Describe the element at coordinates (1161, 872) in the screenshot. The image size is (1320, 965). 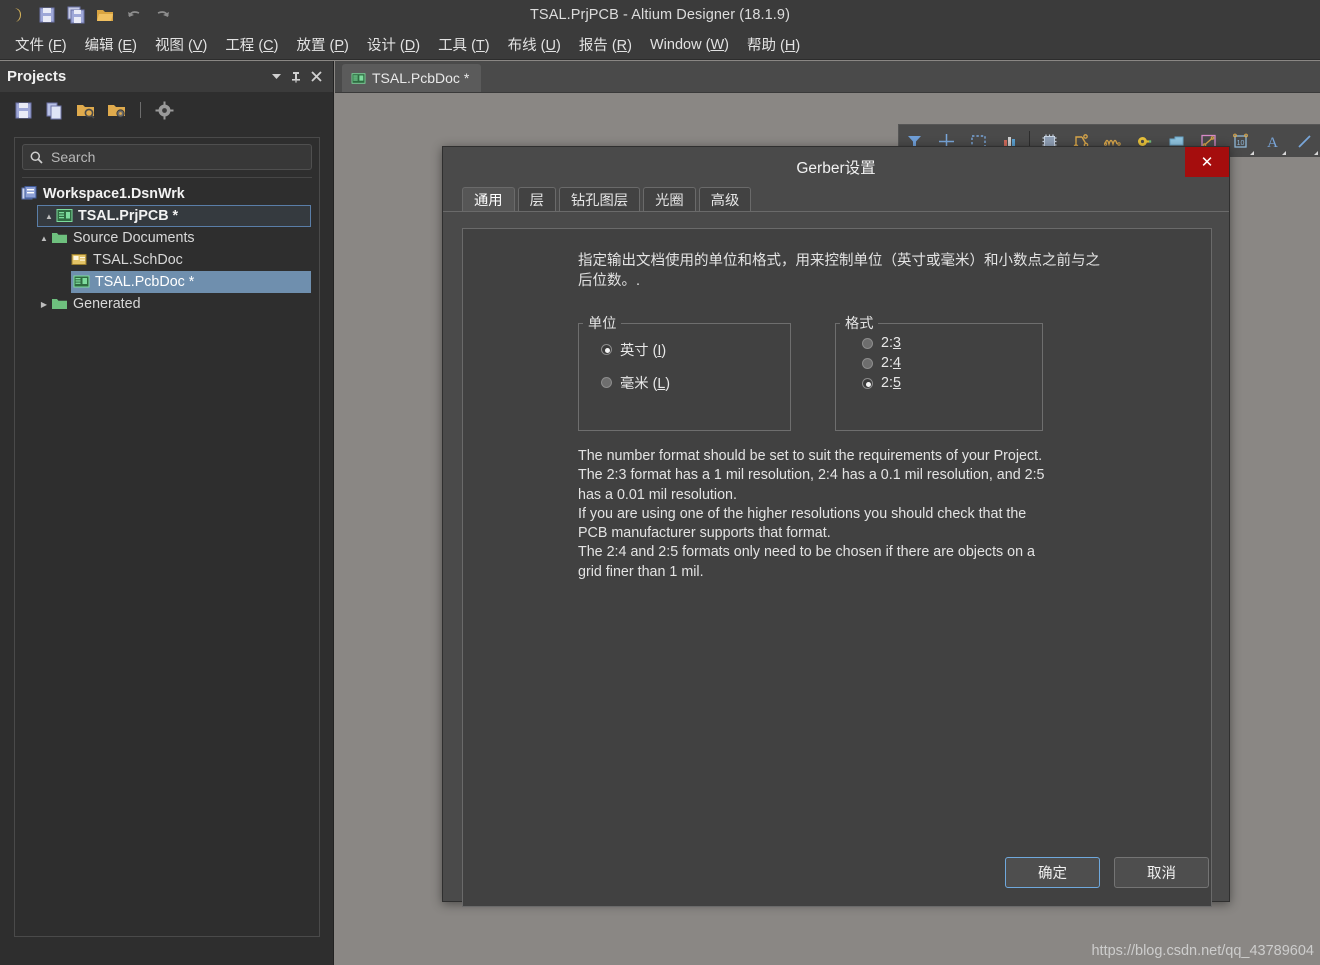
I see `cancel-button: 取消` at that location.